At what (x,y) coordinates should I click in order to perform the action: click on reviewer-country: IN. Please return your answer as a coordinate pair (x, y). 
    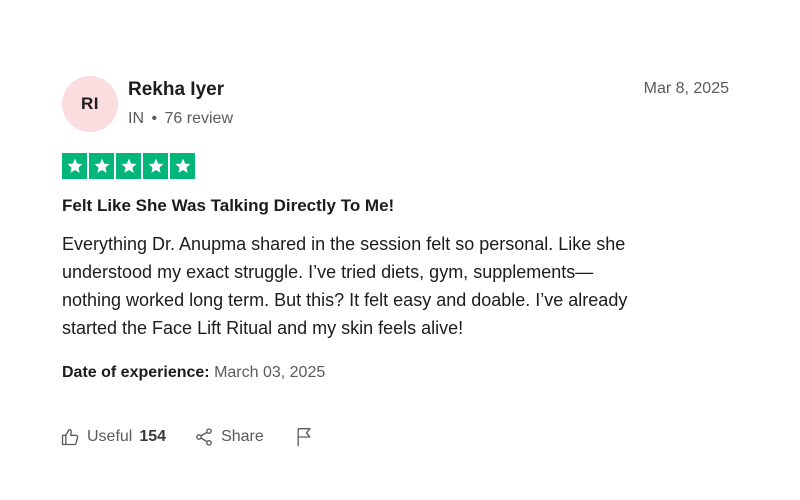
    Looking at the image, I should click on (136, 118).